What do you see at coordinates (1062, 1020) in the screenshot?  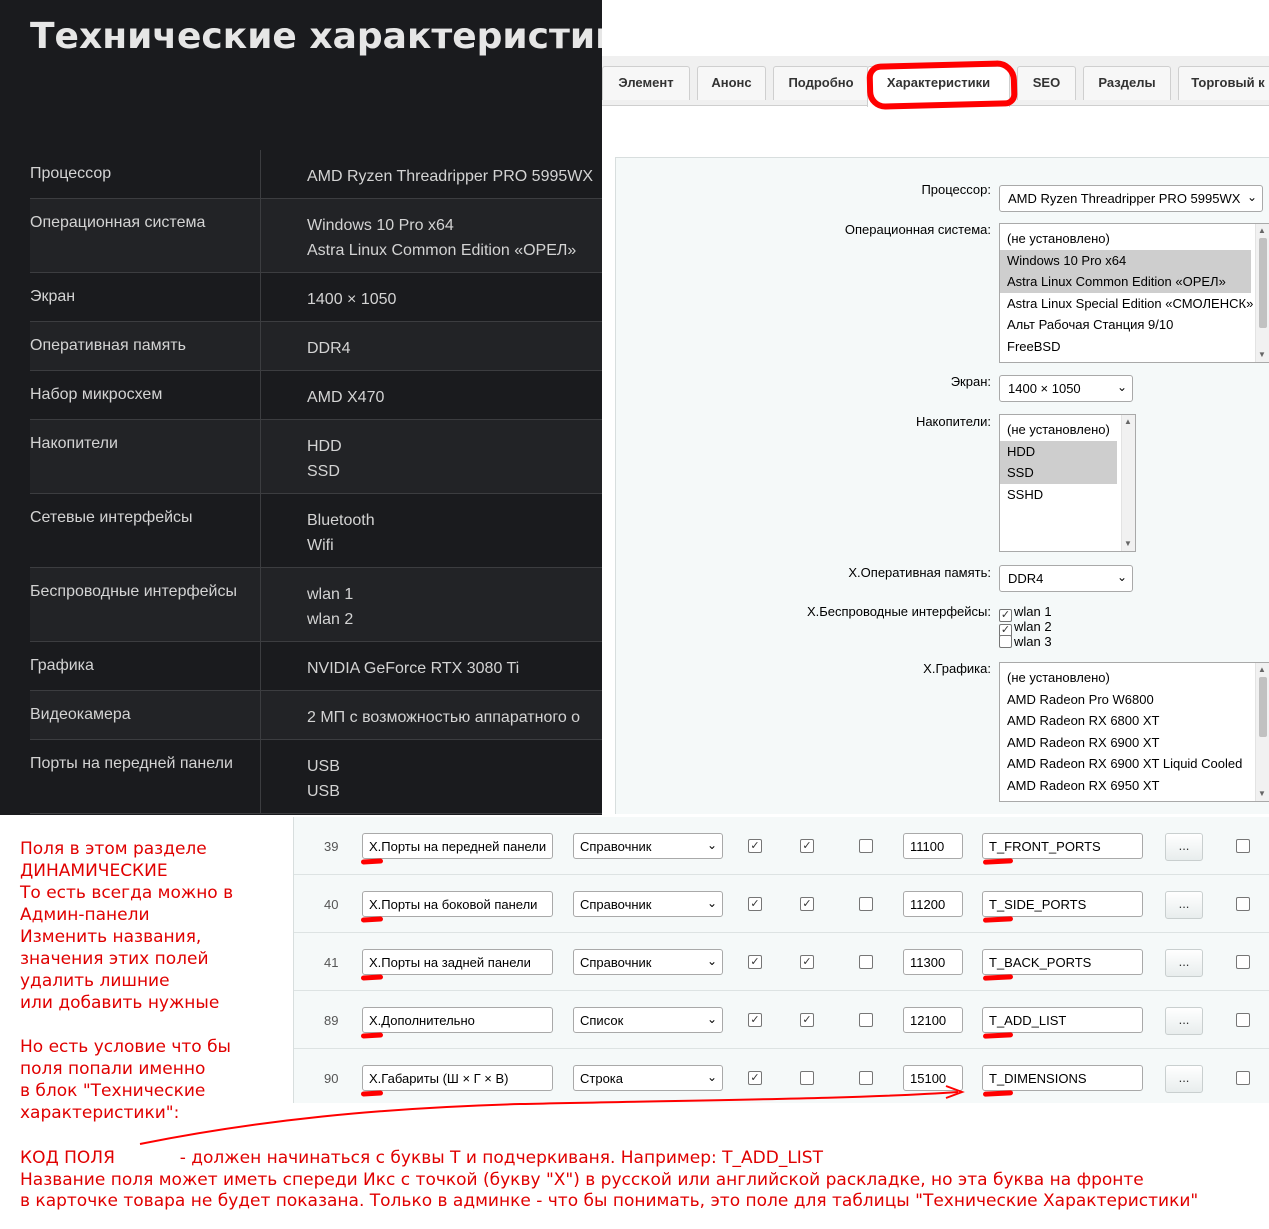 I see `field-code-input: T_ADD_LIST` at bounding box center [1062, 1020].